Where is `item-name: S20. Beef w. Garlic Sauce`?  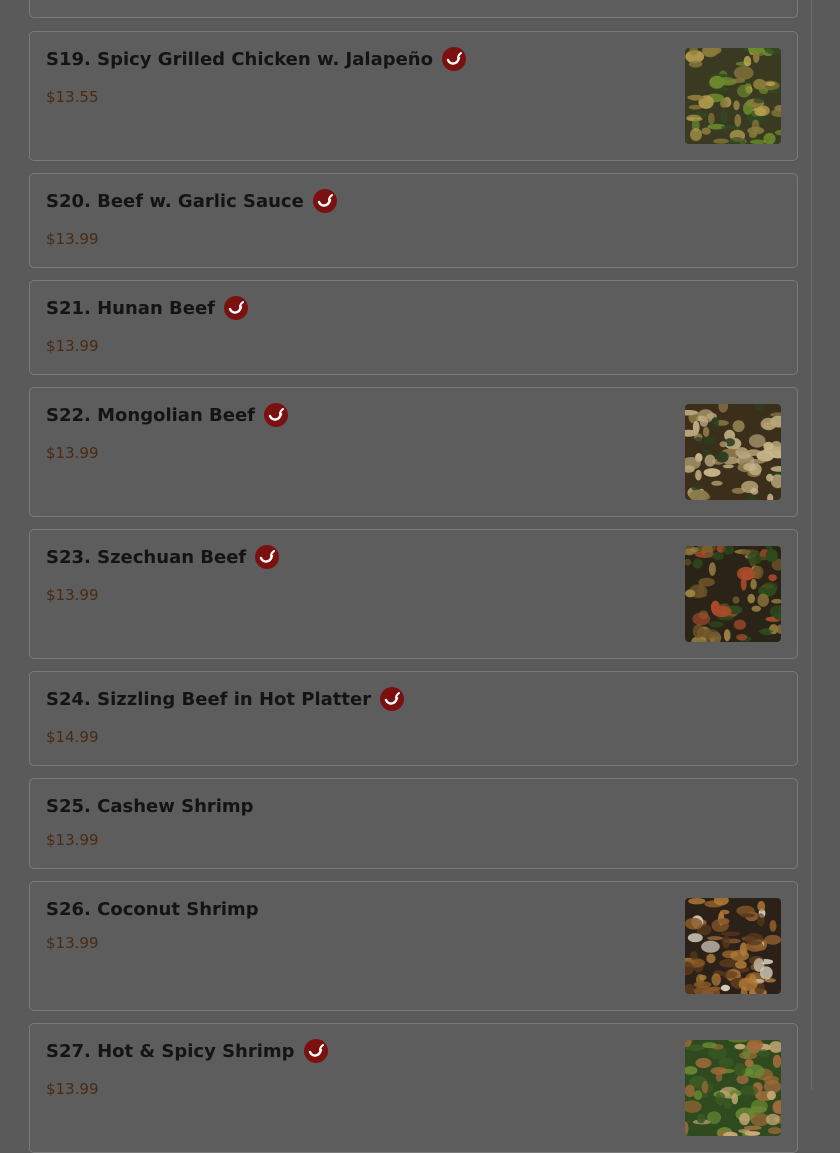
item-name: S20. Beef w. Garlic Sauce is located at coordinates (175, 201).